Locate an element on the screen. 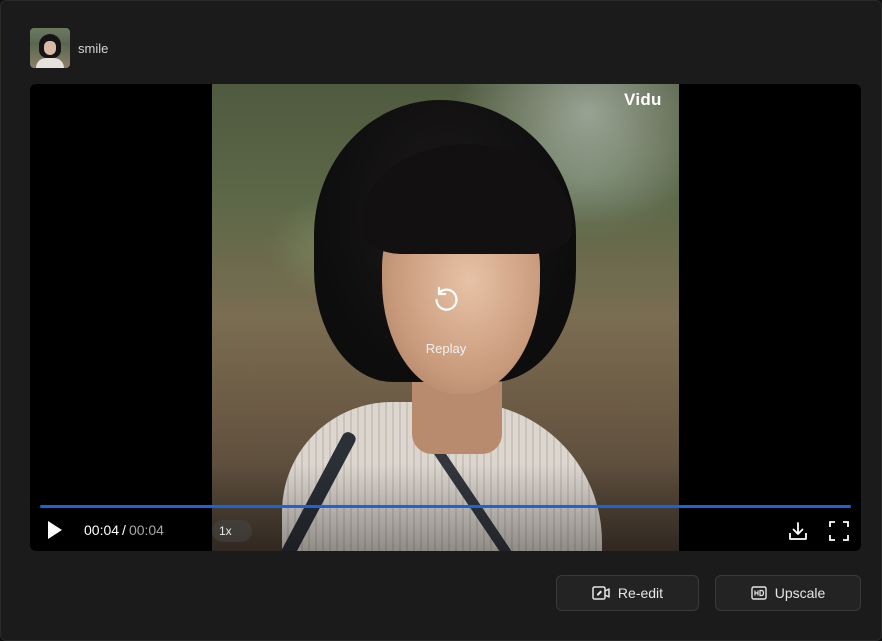 This screenshot has width=882, height=641. progress-bar is located at coordinates (445, 506).